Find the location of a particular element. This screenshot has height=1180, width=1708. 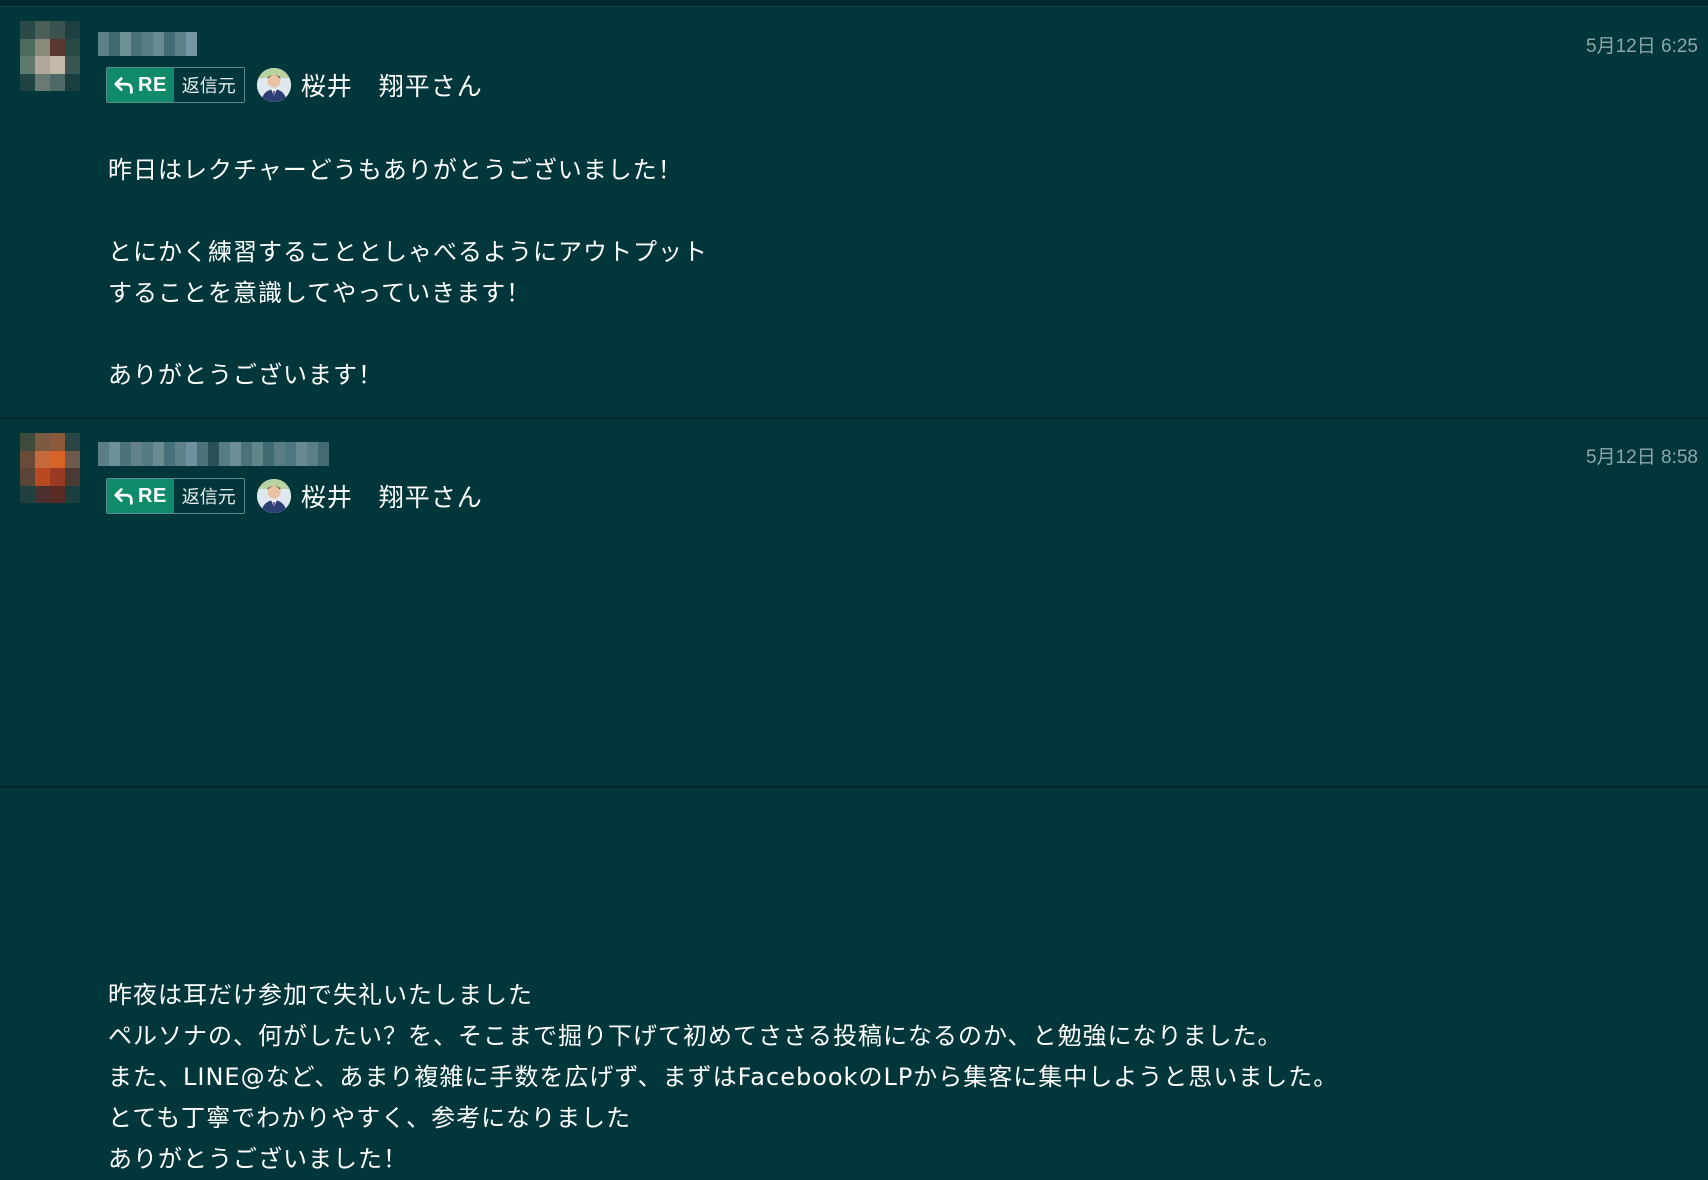

top-divider is located at coordinates (854, 3).